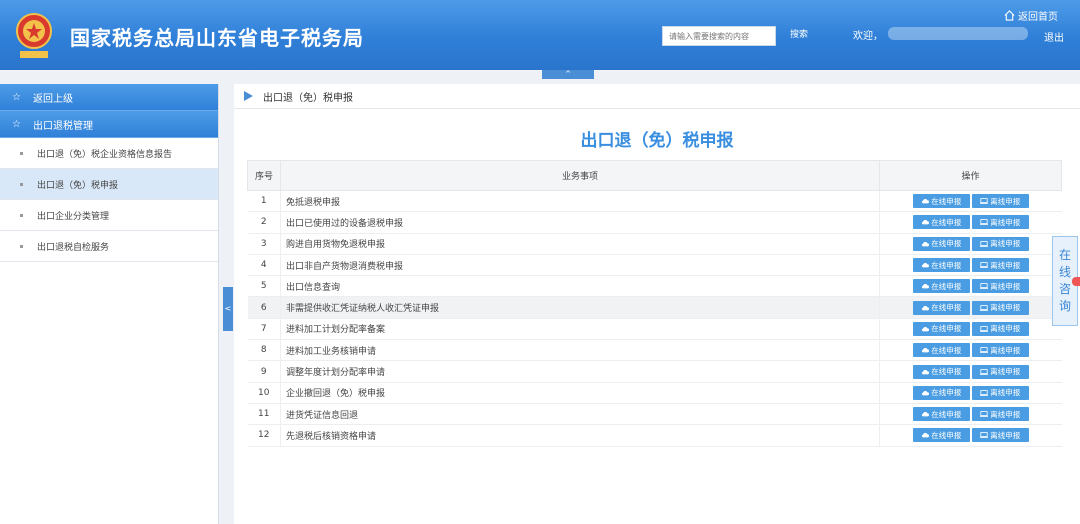  I want to click on row-number: 11, so click(264, 414).